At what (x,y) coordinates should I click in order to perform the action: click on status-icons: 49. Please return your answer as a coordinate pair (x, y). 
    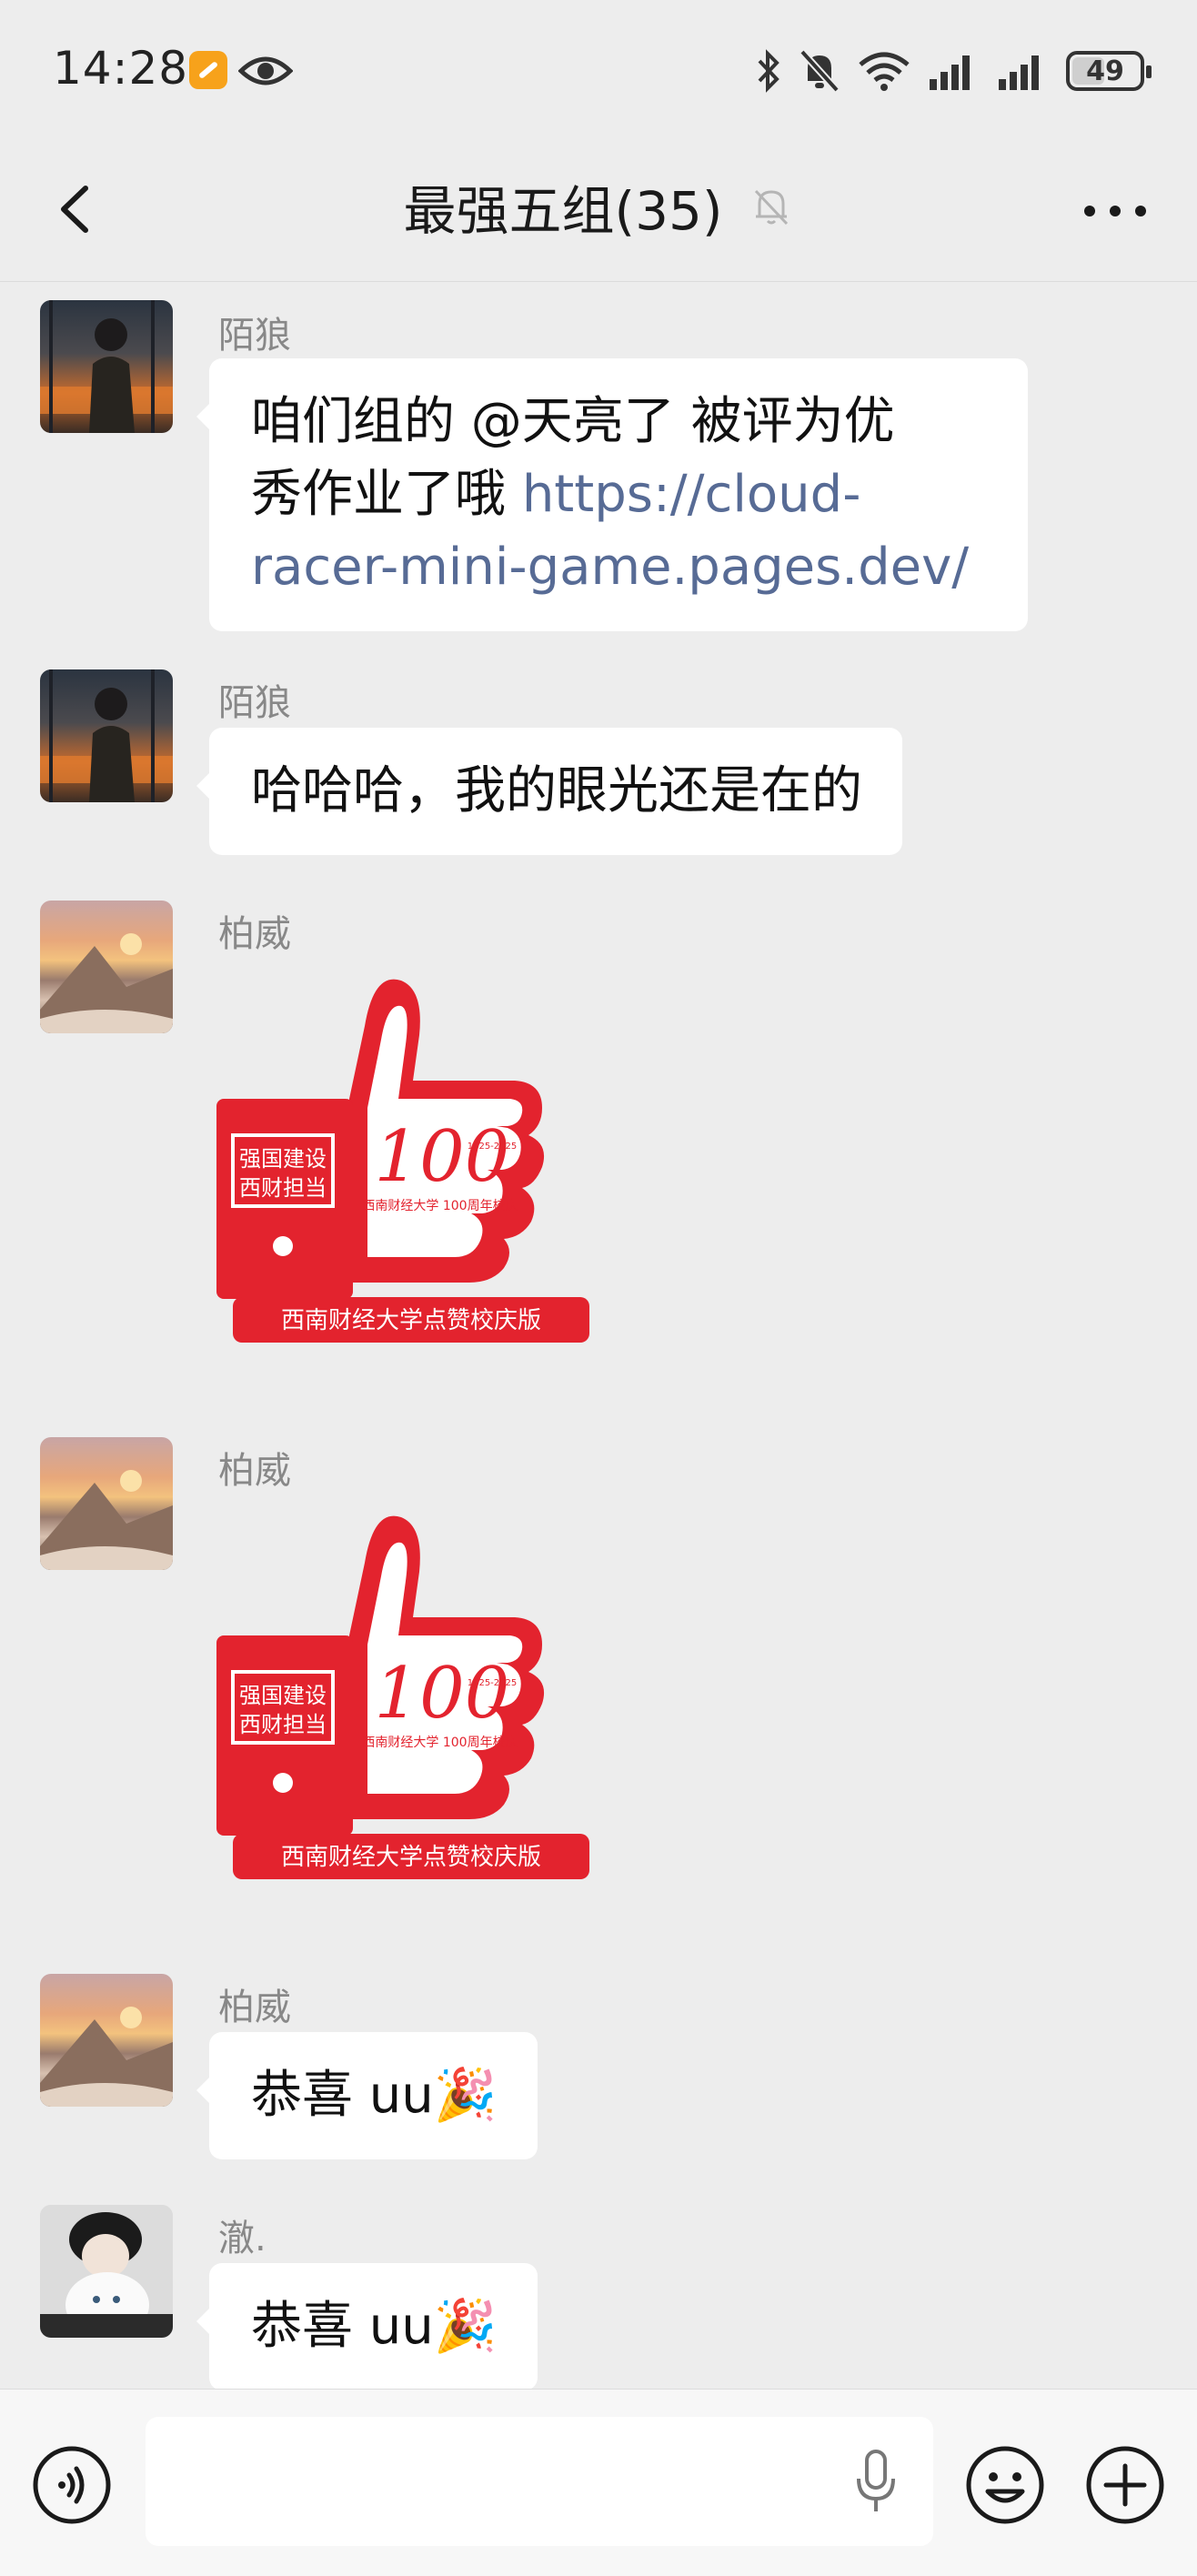
    Looking at the image, I should click on (953, 70).